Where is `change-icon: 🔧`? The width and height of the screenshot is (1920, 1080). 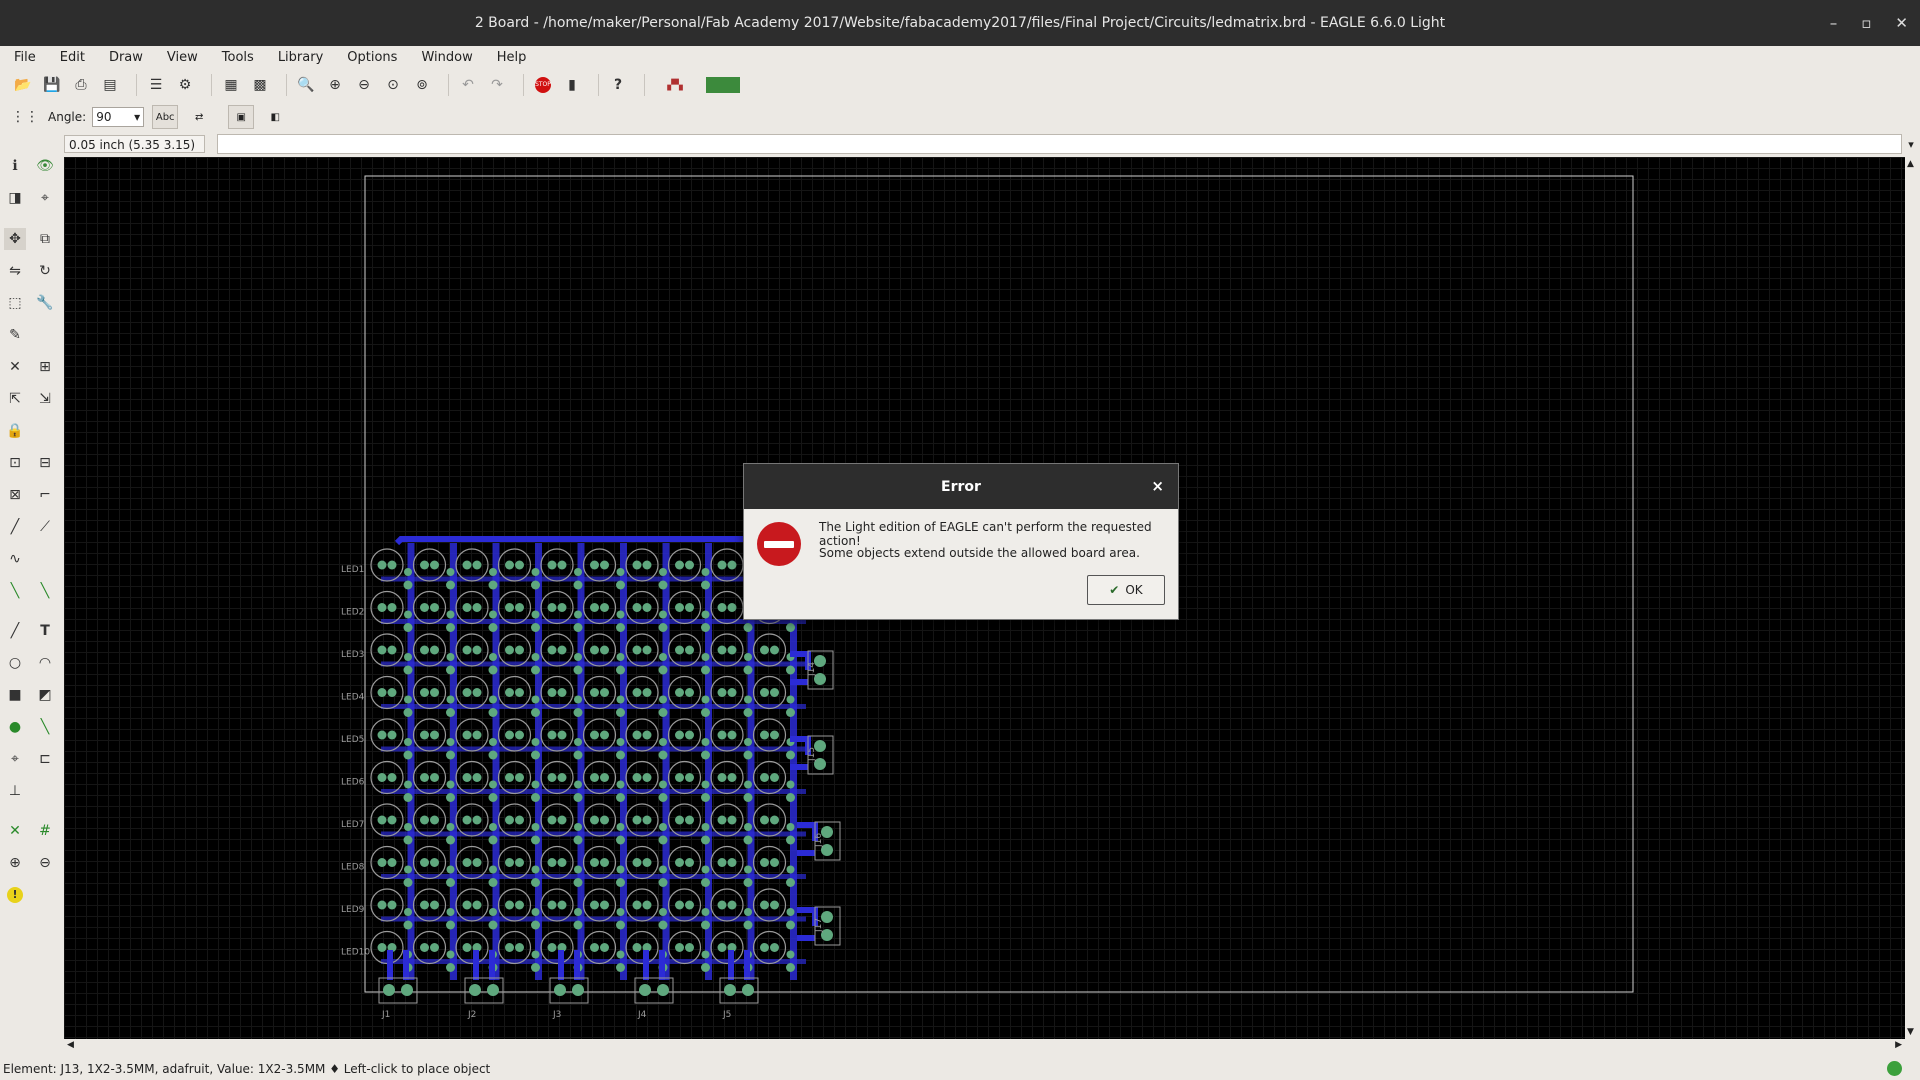
change-icon: 🔧 is located at coordinates (45, 303).